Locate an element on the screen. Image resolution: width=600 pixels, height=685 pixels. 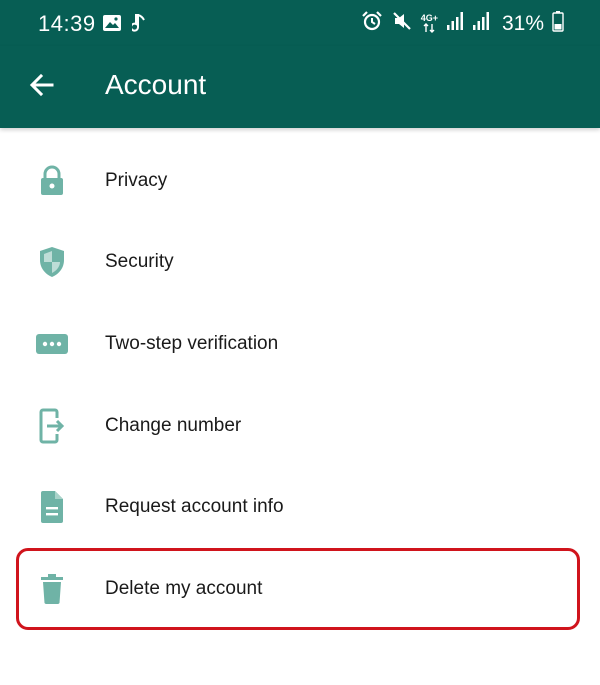
back-button is located at coordinates (42, 87).